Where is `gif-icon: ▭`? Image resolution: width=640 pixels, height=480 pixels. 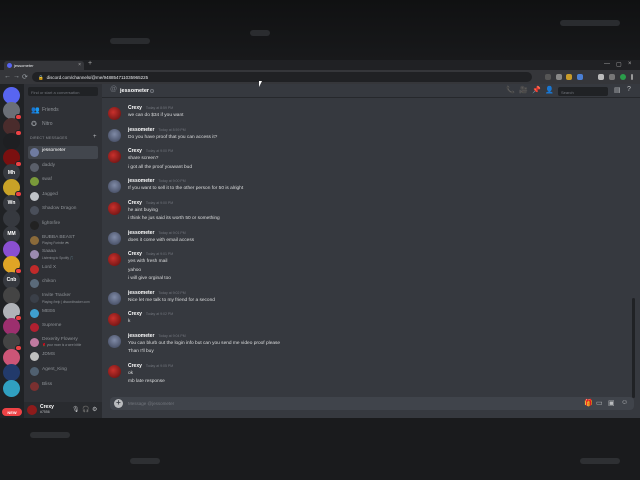 gif-icon: ▭ is located at coordinates (599, 403).